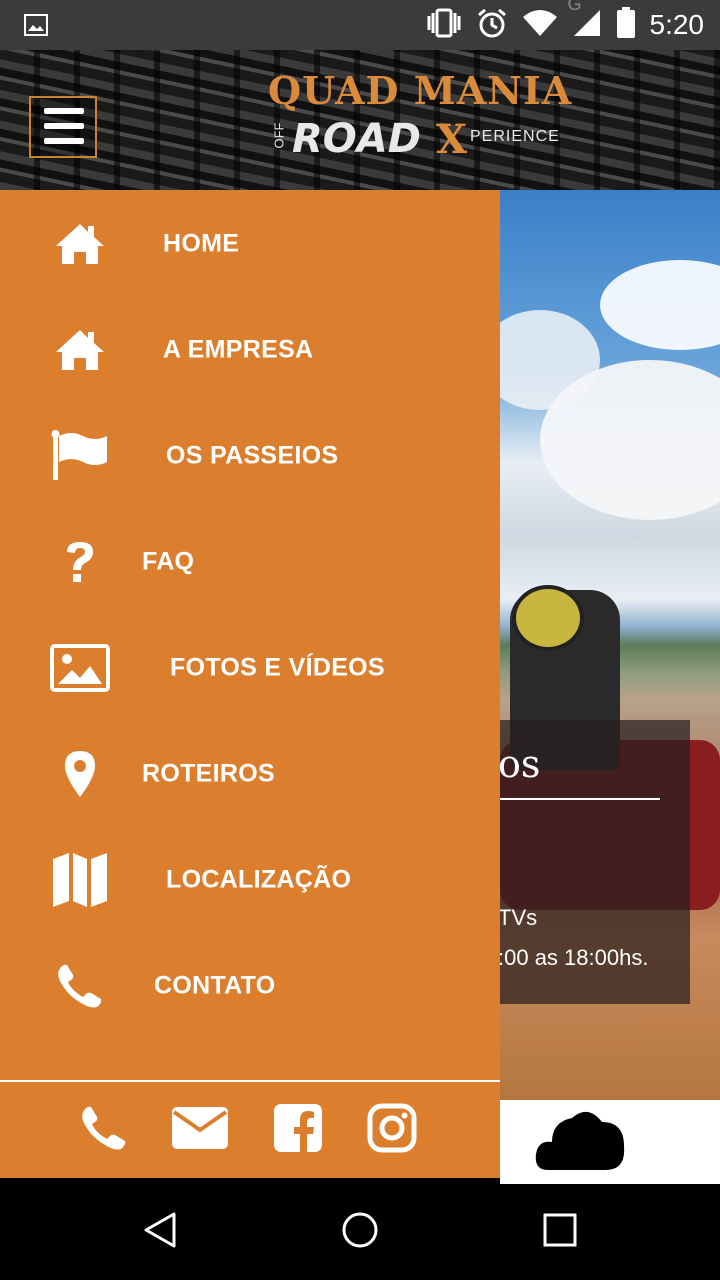  I want to click on hero-line-2: :00 as 18:00hs., so click(574, 957).